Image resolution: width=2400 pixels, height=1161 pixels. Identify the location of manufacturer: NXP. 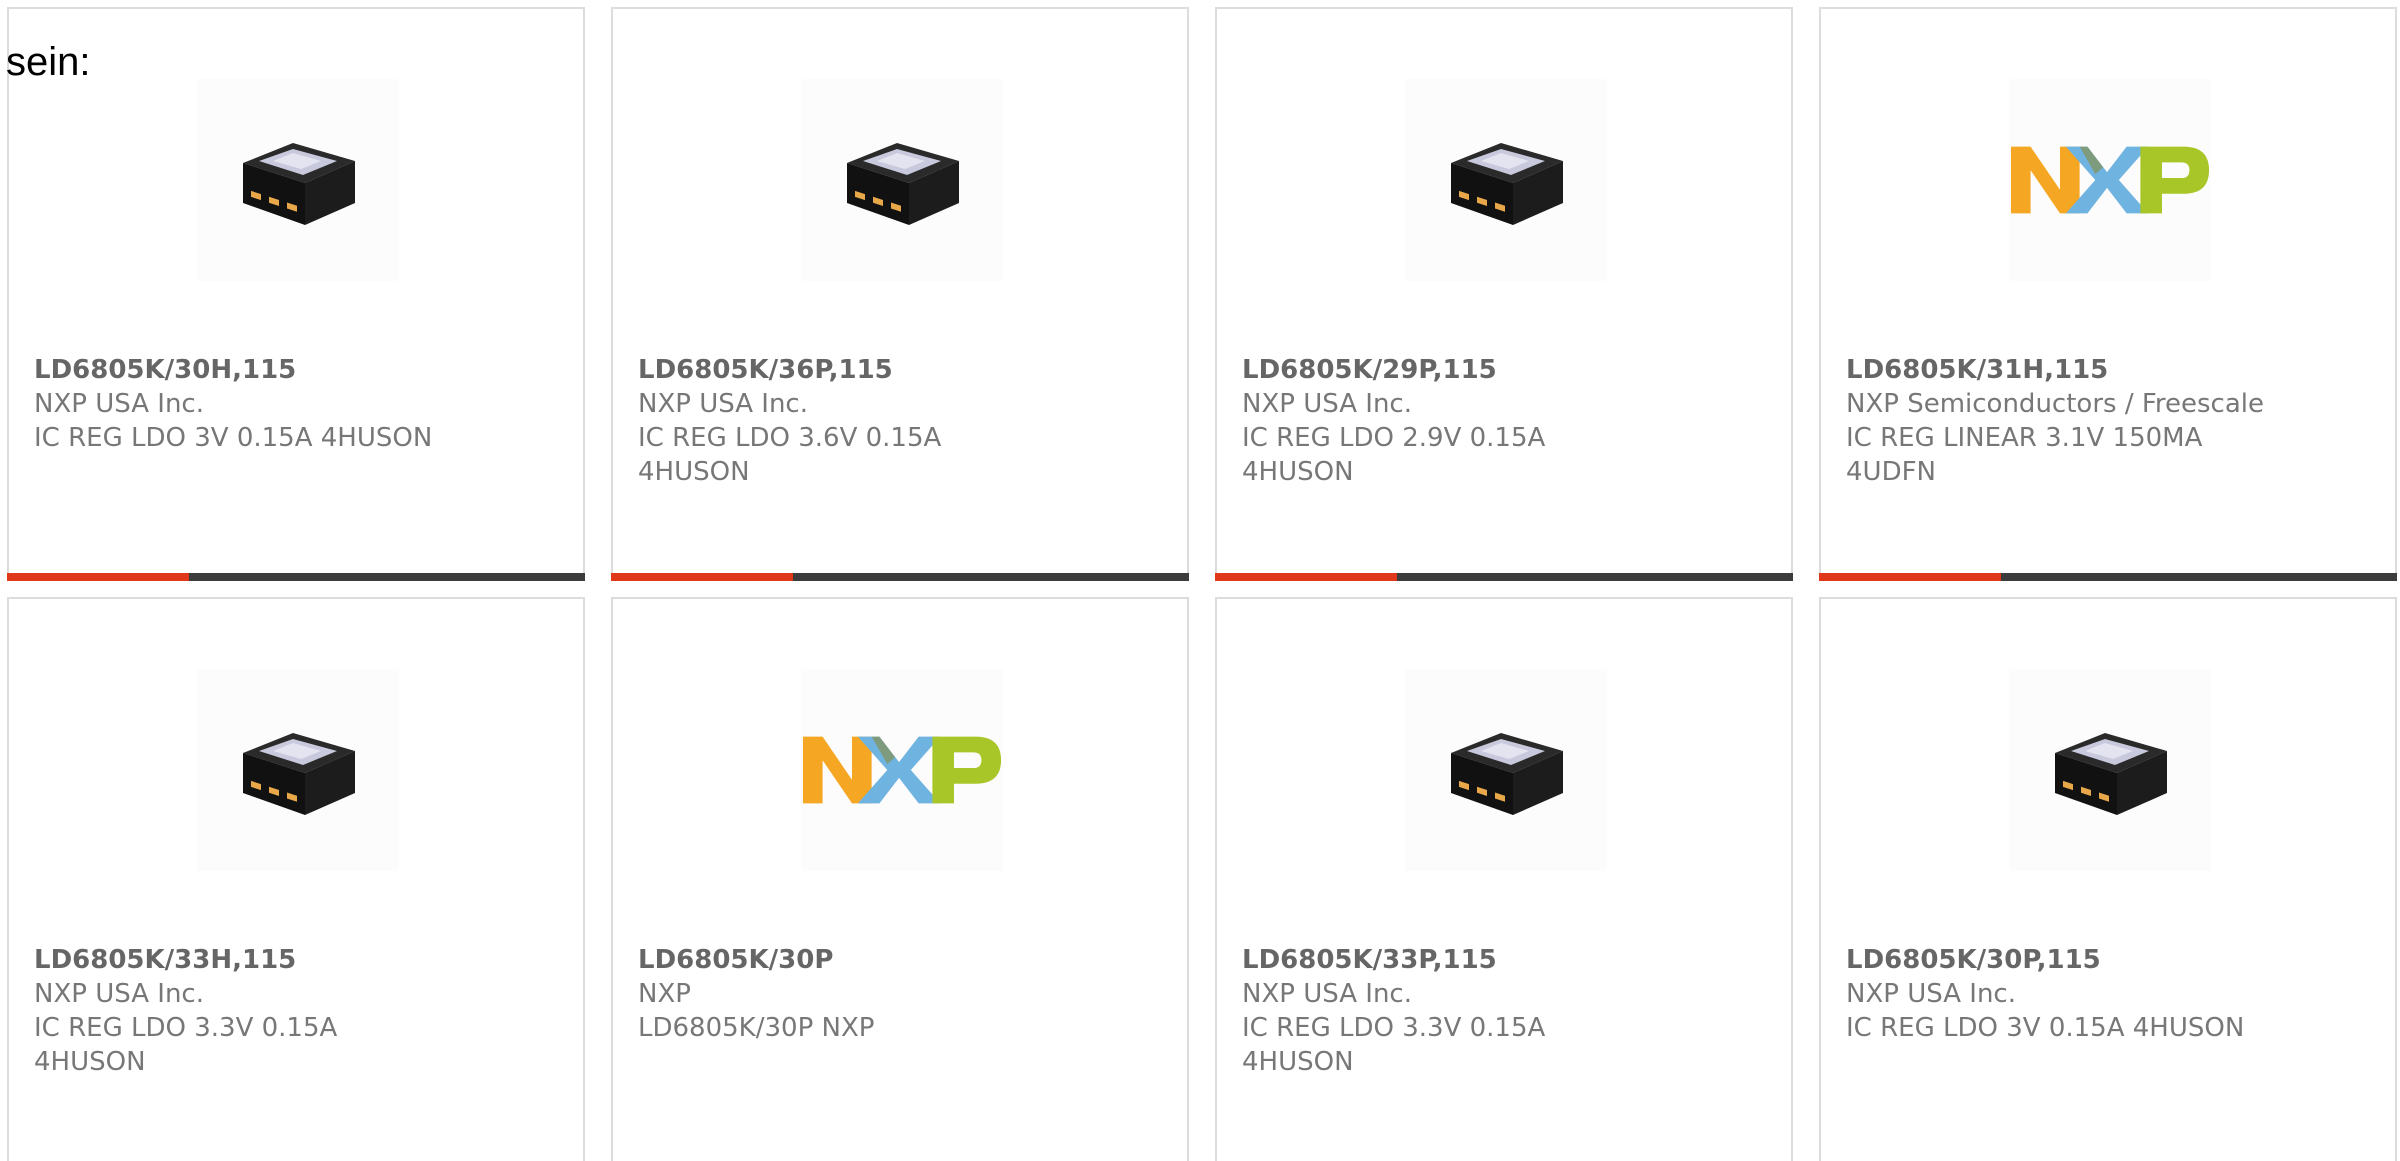
(664, 994).